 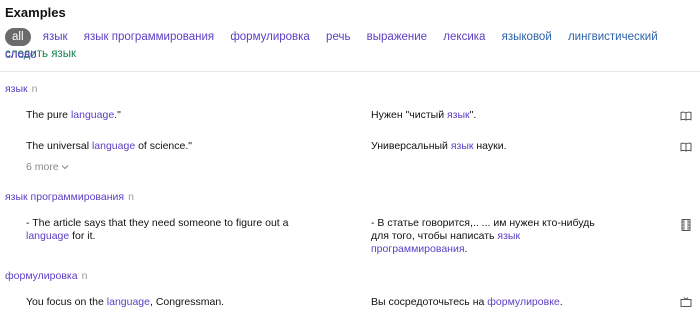 What do you see at coordinates (117, 115) in the screenshot?
I see `example-text: ."` at bounding box center [117, 115].